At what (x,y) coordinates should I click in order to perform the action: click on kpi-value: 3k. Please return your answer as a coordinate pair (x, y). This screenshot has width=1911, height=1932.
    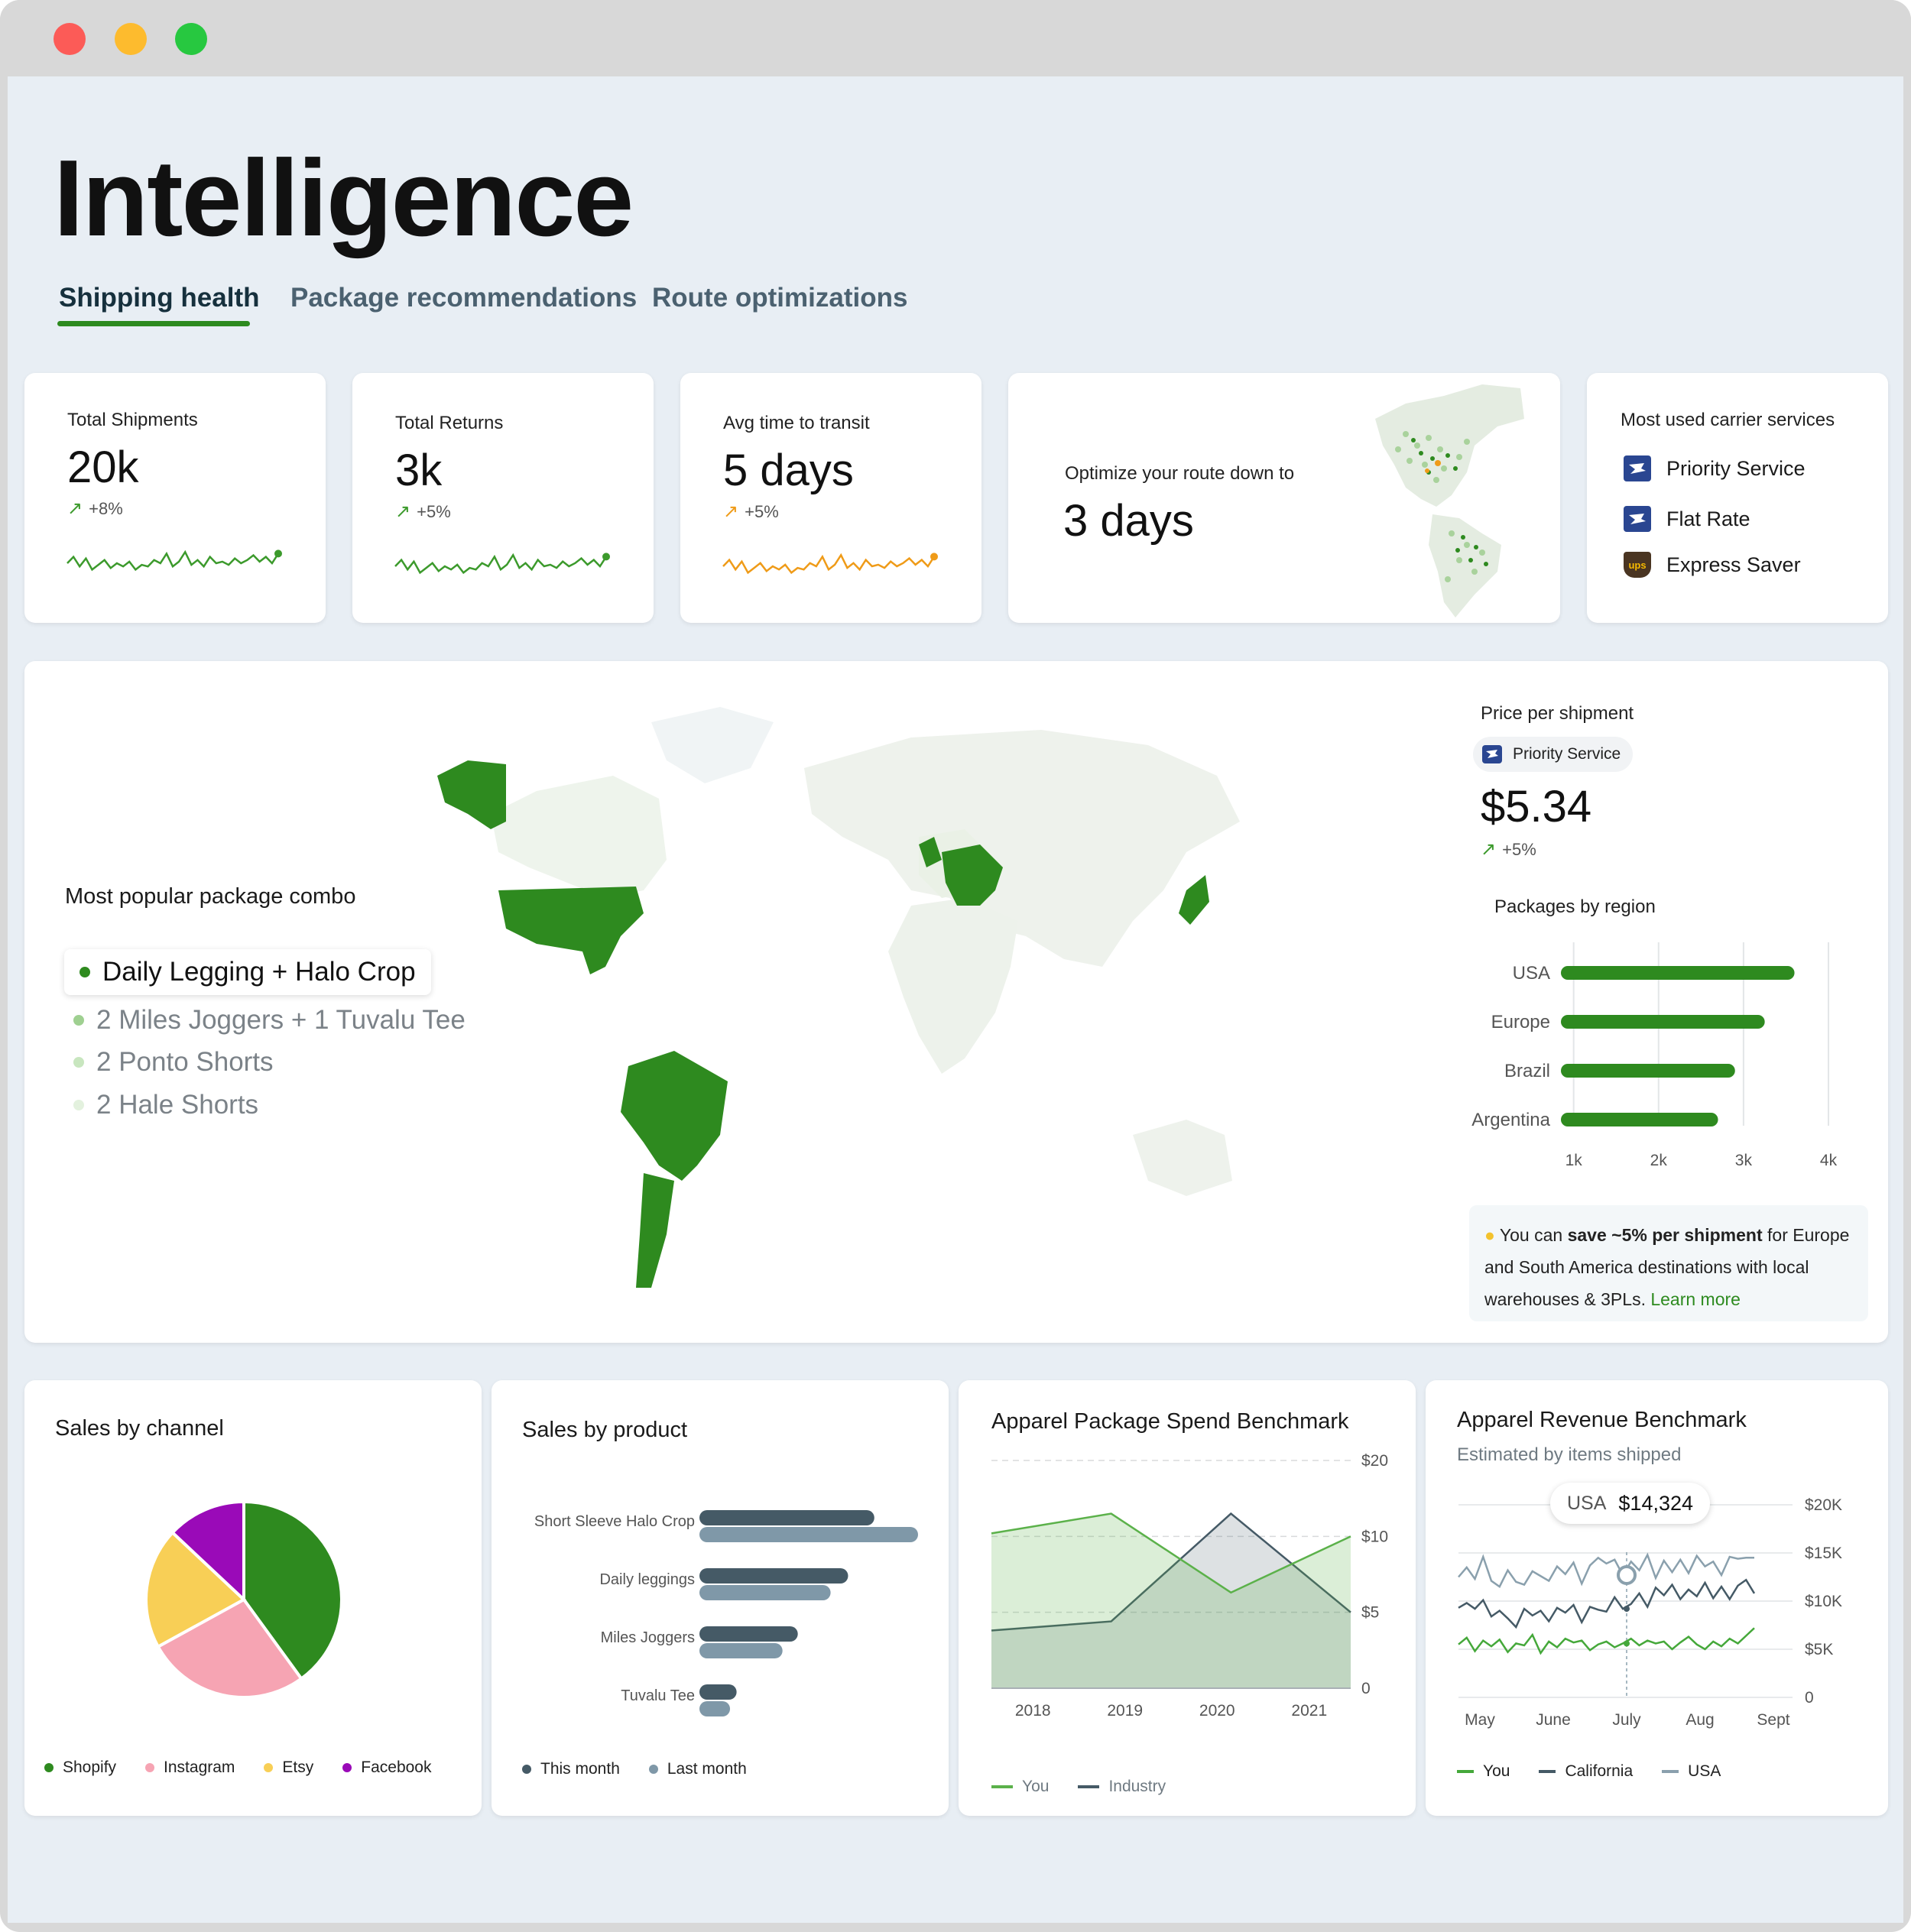
    Looking at the image, I should click on (419, 470).